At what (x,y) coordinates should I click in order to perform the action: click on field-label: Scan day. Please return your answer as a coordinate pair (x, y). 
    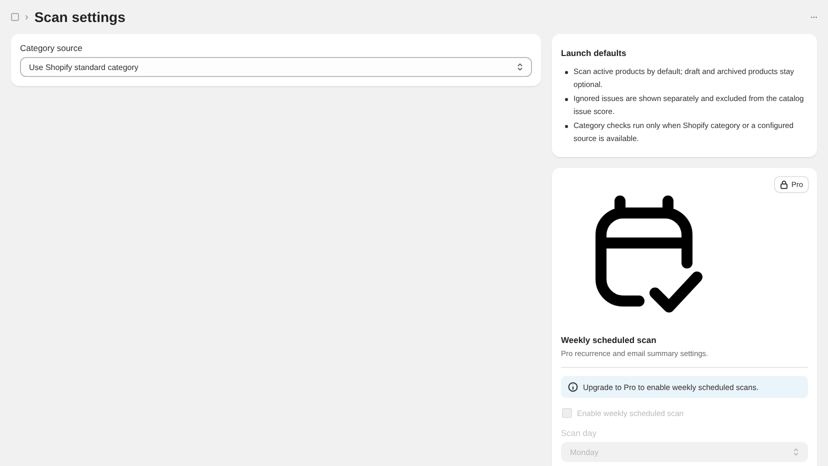
    Looking at the image, I should click on (579, 433).